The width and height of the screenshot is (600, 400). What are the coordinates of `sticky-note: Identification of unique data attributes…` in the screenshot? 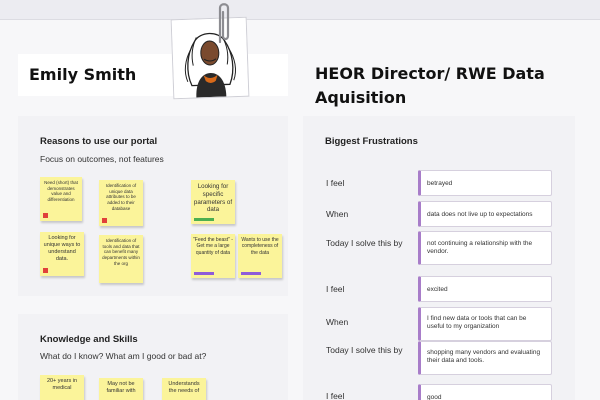 It's located at (121, 203).